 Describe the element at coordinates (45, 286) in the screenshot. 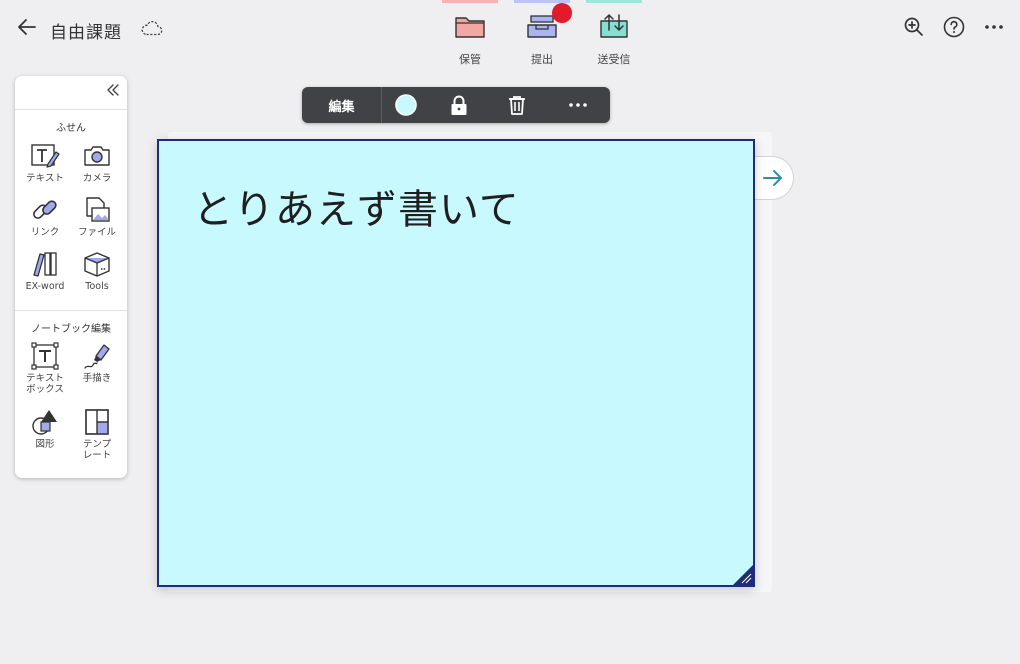

I see `tool-label: EX-word` at that location.